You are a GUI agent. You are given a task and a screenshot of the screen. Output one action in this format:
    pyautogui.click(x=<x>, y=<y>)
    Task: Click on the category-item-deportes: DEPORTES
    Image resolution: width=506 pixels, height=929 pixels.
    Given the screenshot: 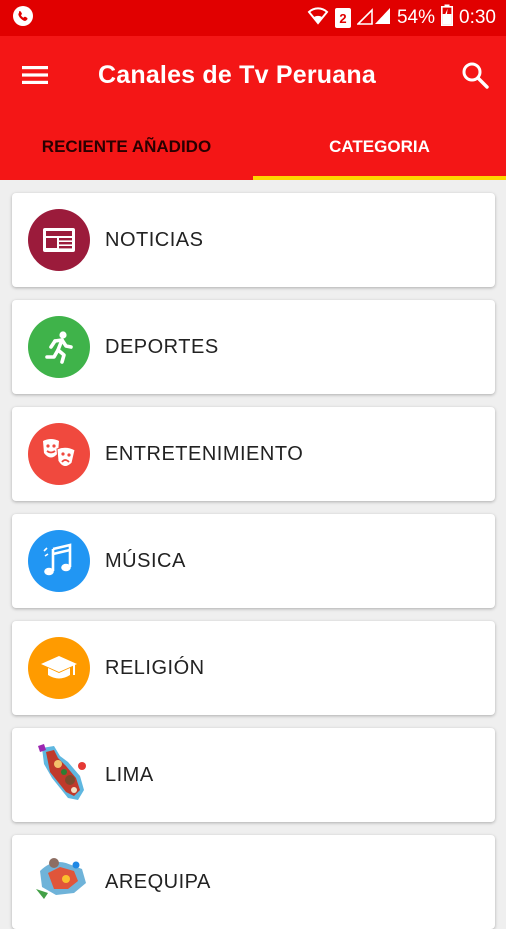 What is the action you would take?
    pyautogui.click(x=253, y=347)
    